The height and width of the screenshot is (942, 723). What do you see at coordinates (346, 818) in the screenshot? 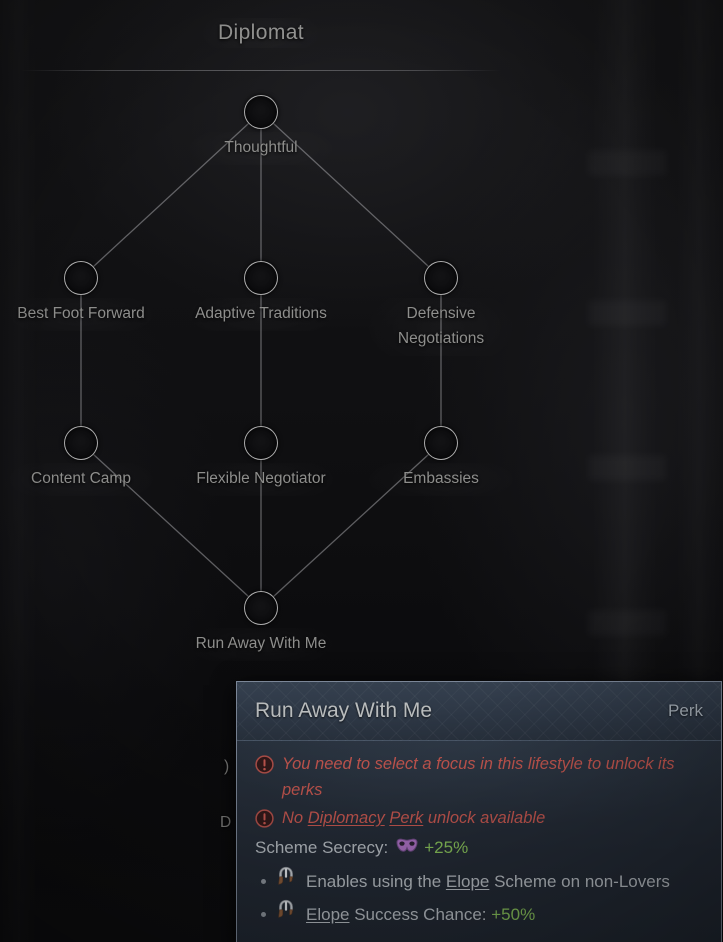
I see `warning-link: Diplomacy` at bounding box center [346, 818].